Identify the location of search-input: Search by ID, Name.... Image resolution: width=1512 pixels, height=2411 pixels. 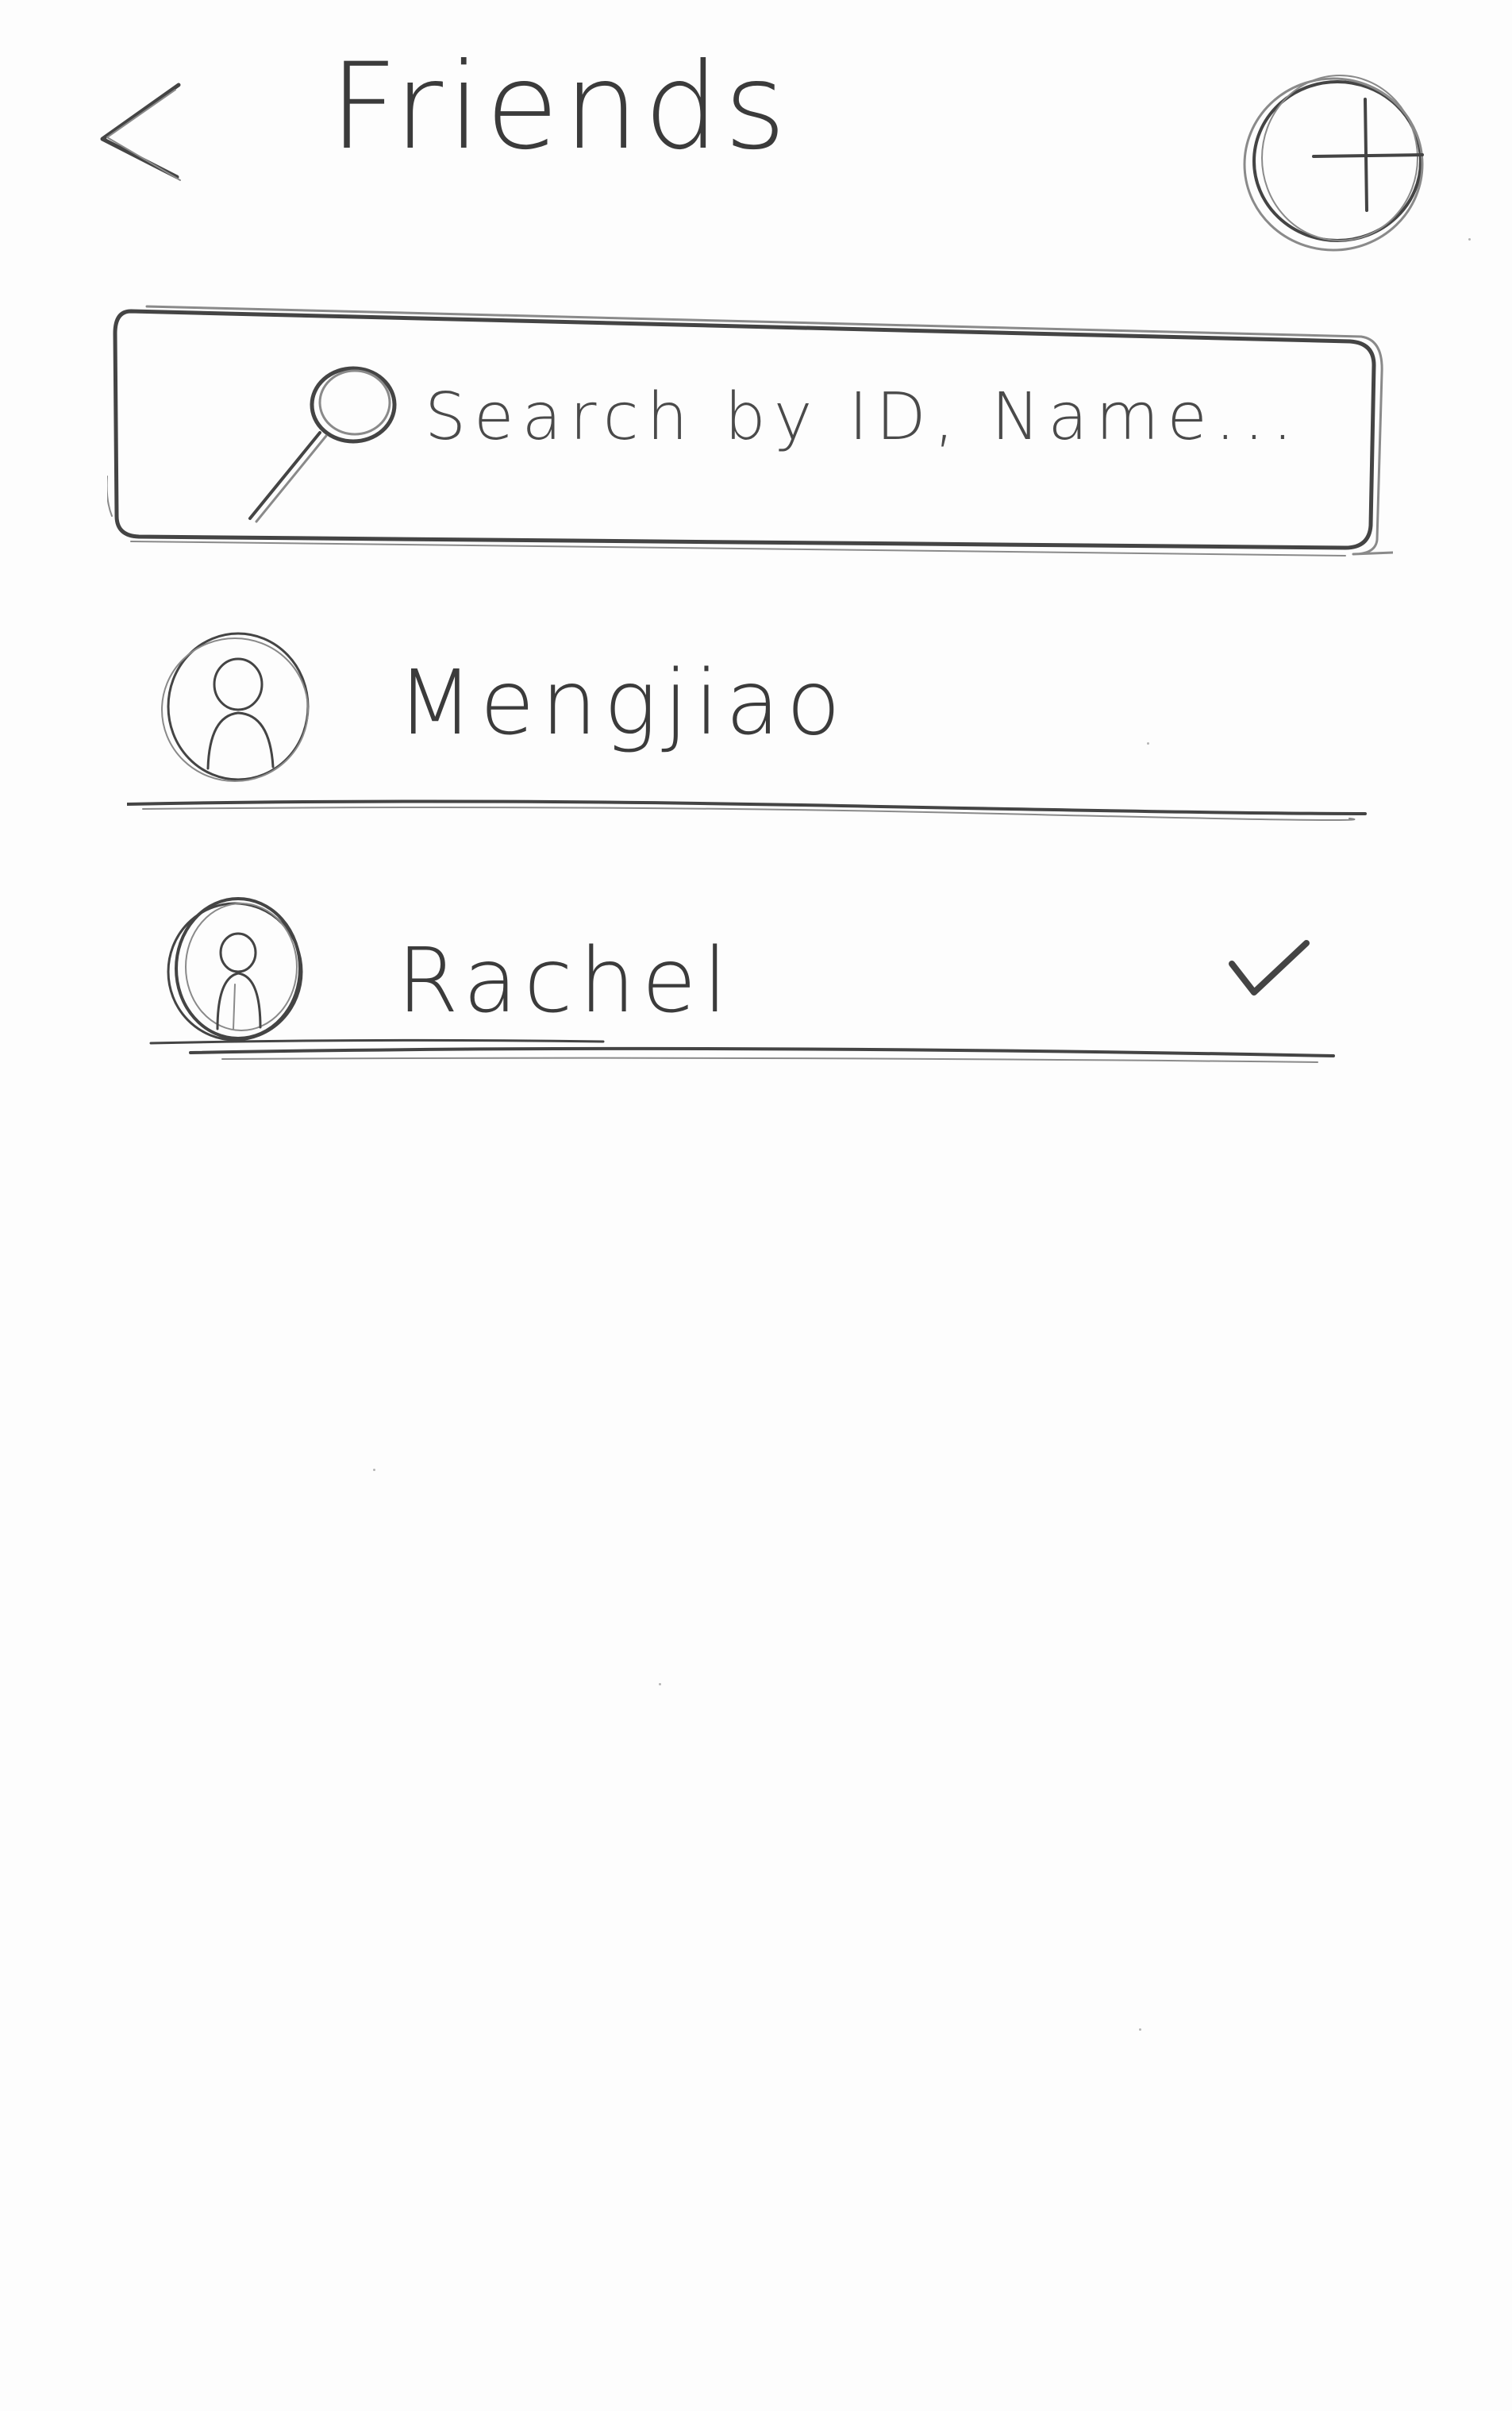
(750, 433).